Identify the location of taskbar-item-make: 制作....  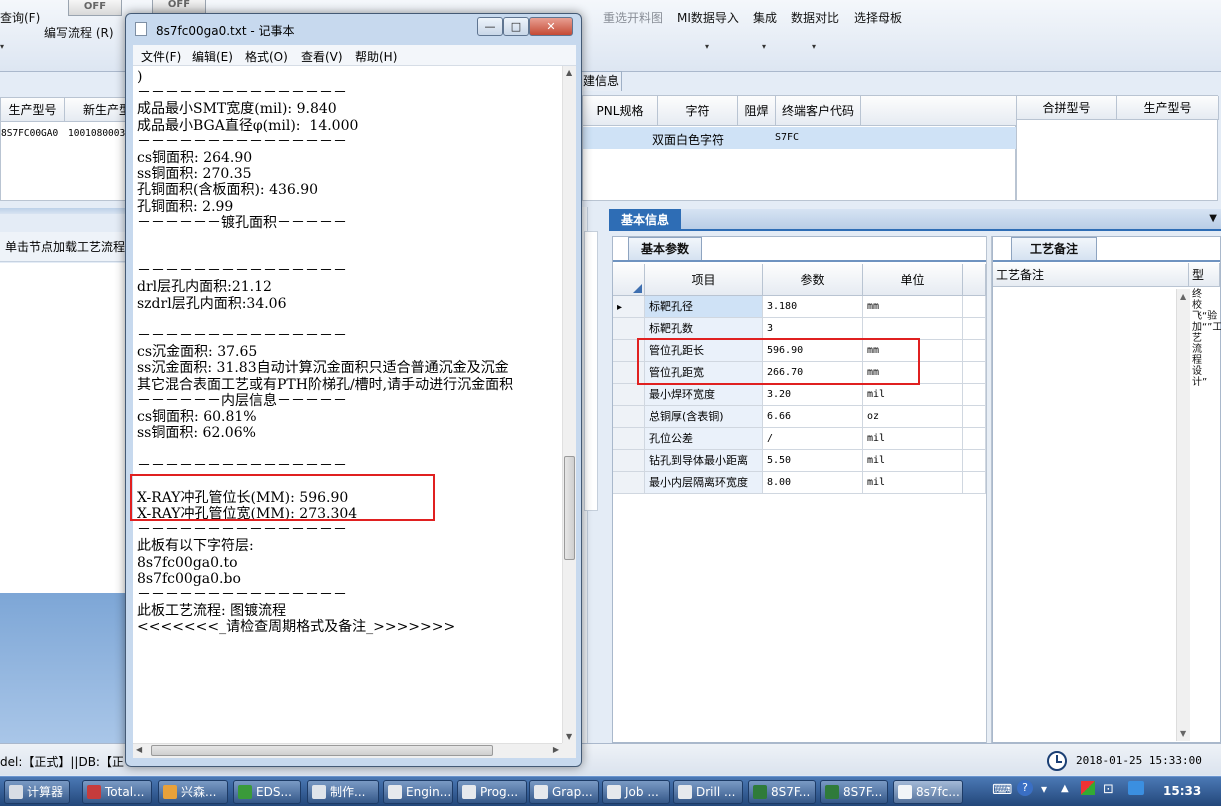
(343, 792).